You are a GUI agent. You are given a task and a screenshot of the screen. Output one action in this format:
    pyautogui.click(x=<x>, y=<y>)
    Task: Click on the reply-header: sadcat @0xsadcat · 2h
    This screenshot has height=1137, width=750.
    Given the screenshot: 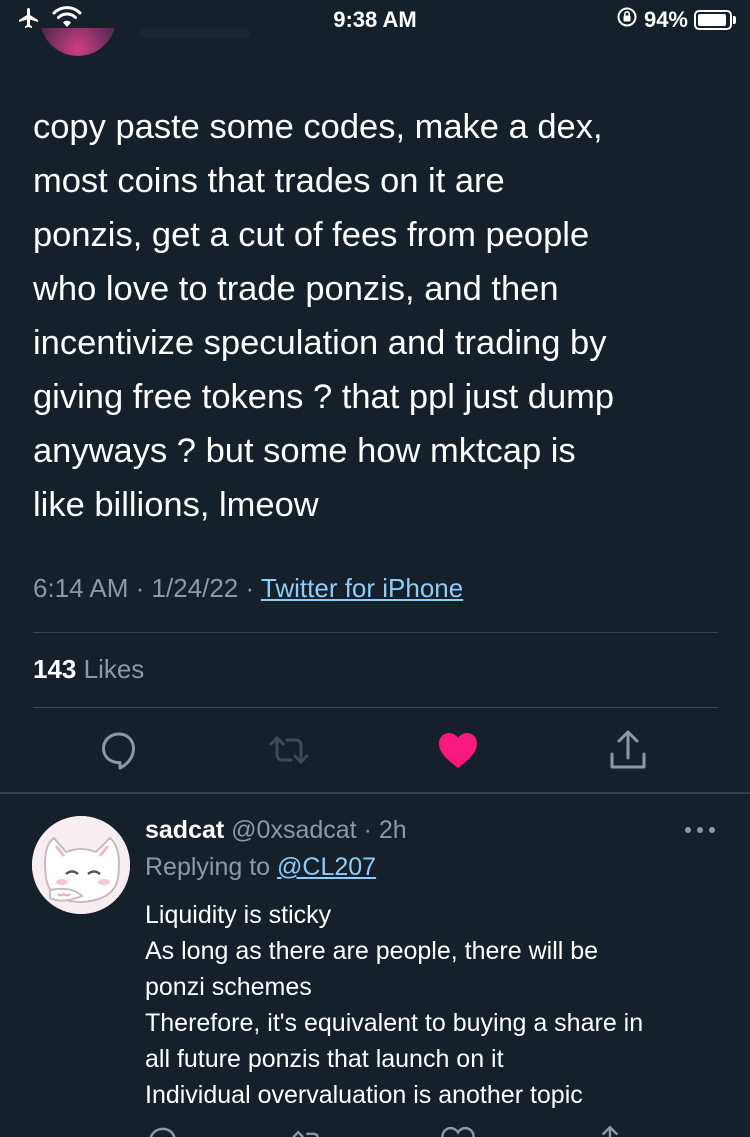 What is the action you would take?
    pyautogui.click(x=276, y=830)
    